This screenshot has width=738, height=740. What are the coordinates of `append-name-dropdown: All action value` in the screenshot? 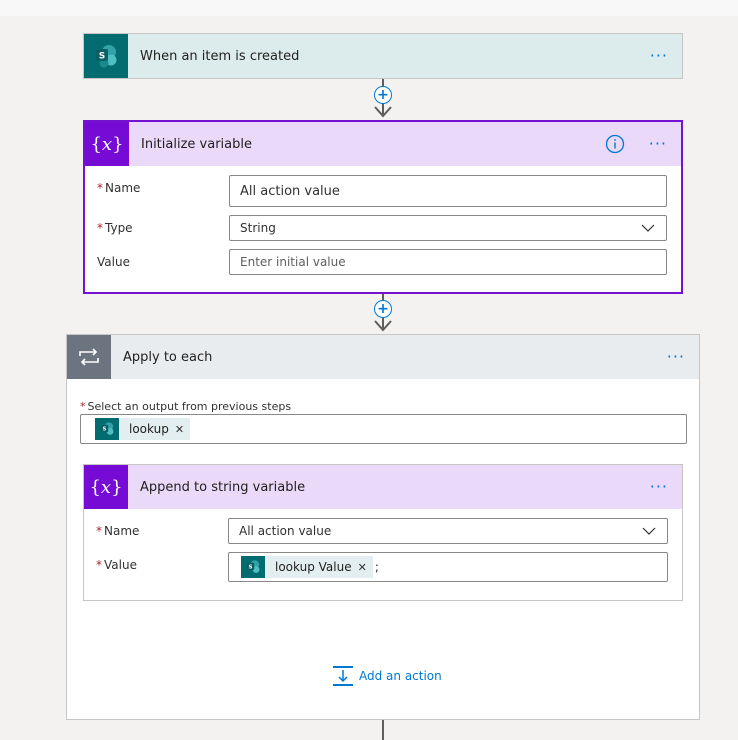 It's located at (448, 531).